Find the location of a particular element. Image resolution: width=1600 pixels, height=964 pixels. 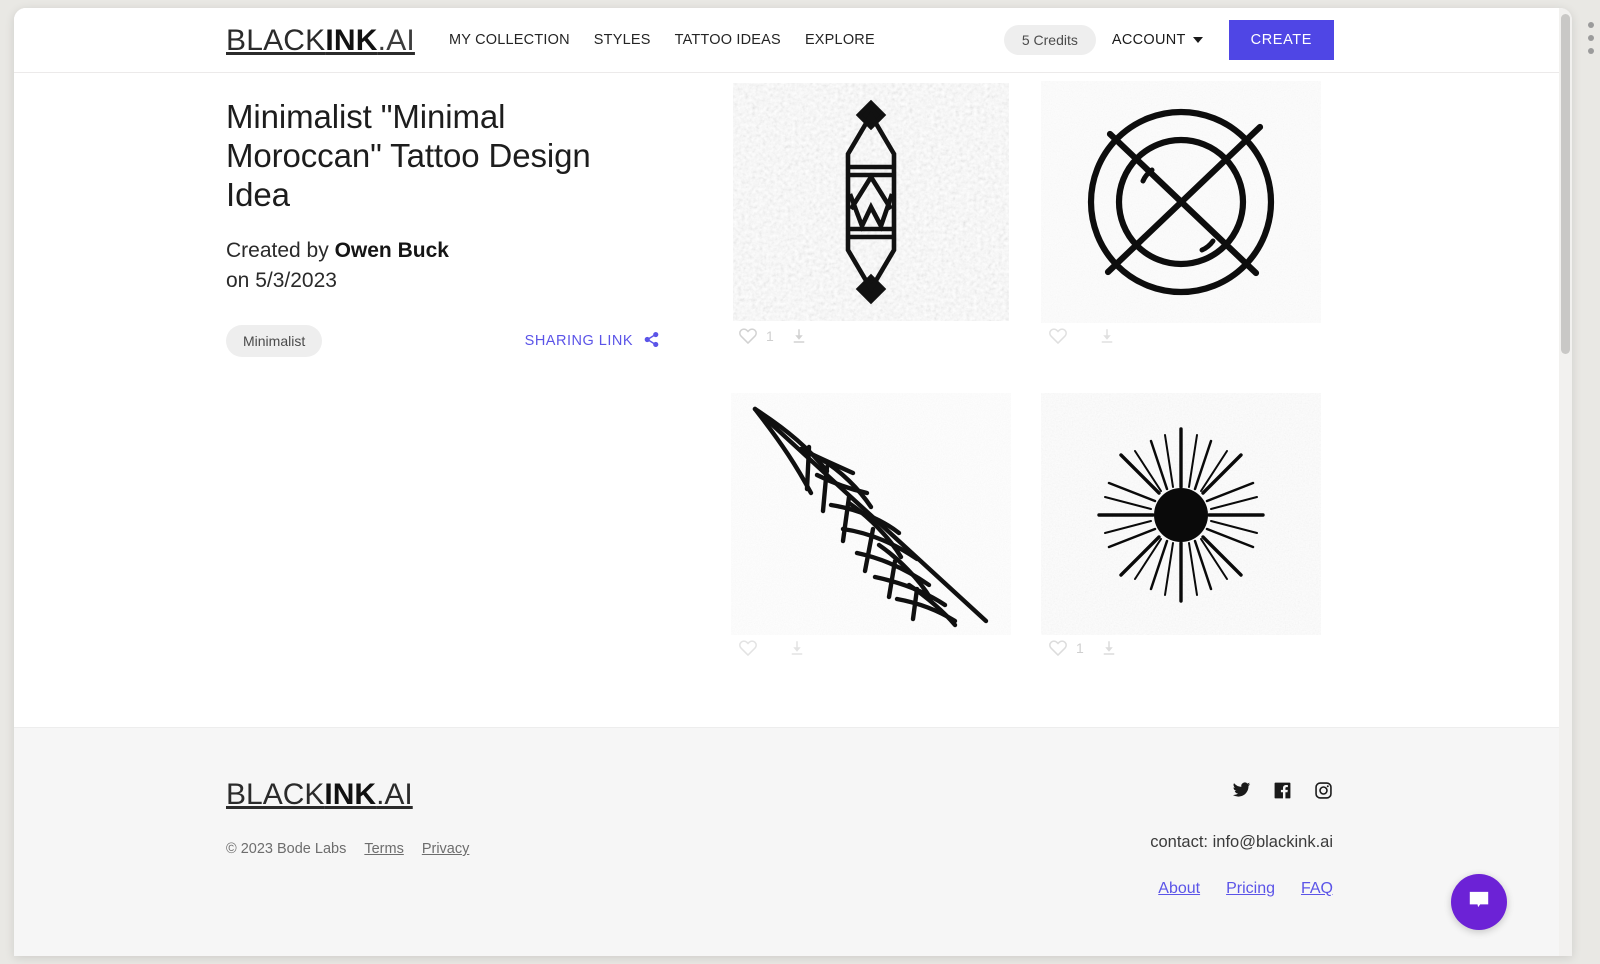

site-logo: BLACKINK.AI is located at coordinates (320, 41).